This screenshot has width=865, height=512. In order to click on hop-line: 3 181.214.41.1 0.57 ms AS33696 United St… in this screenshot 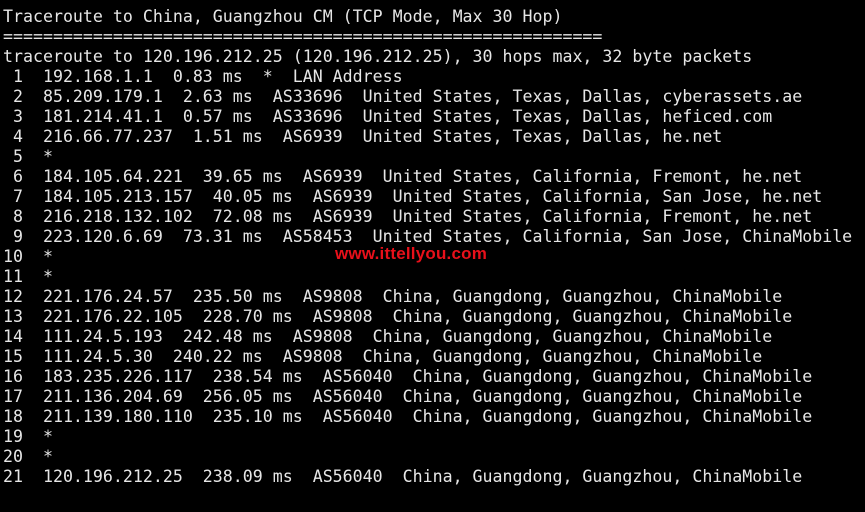, I will do `click(388, 116)`.